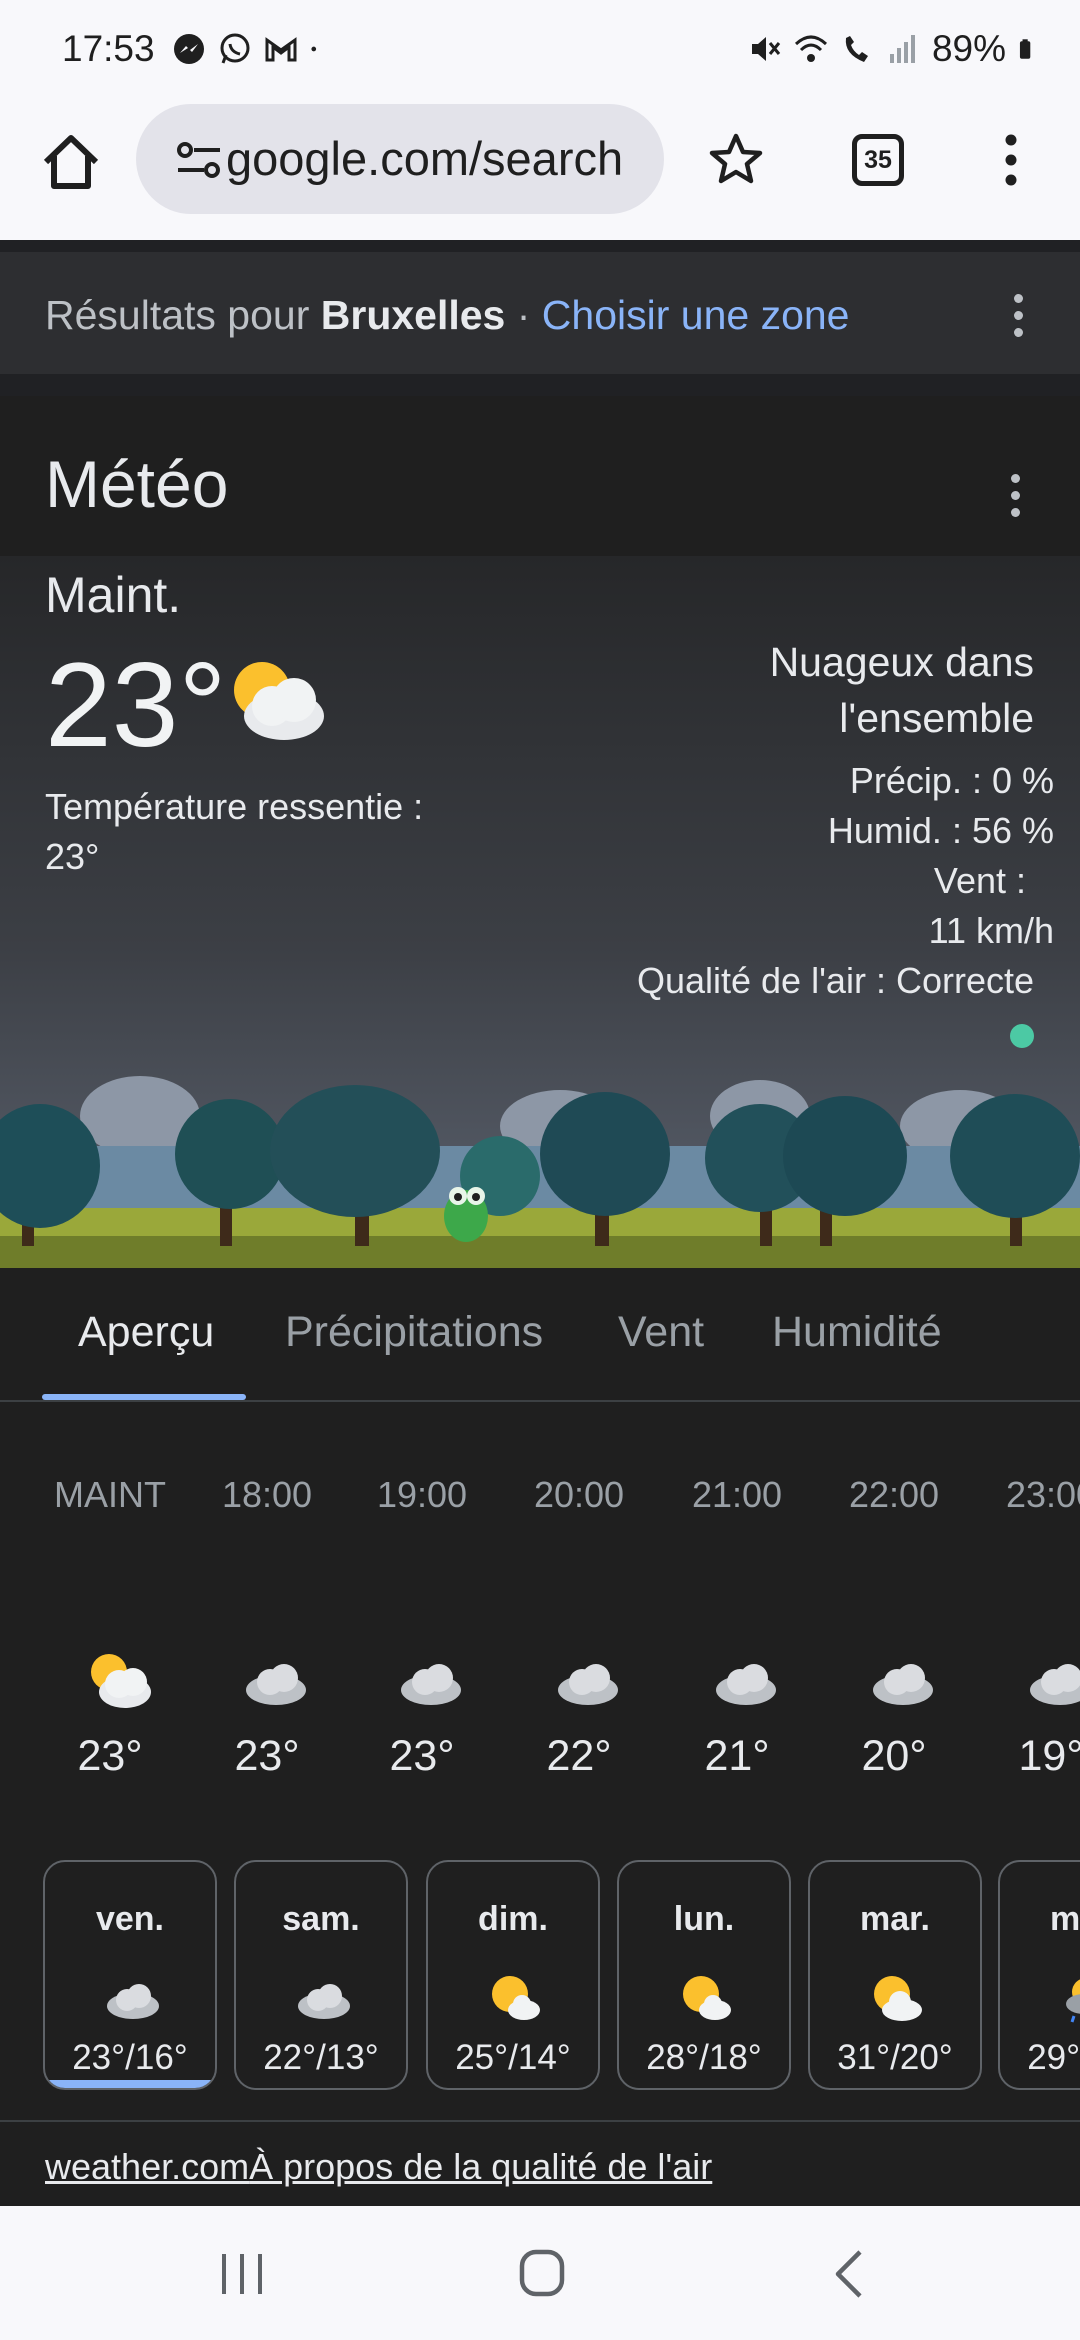  I want to click on system-status: 89%, so click(894, 49).